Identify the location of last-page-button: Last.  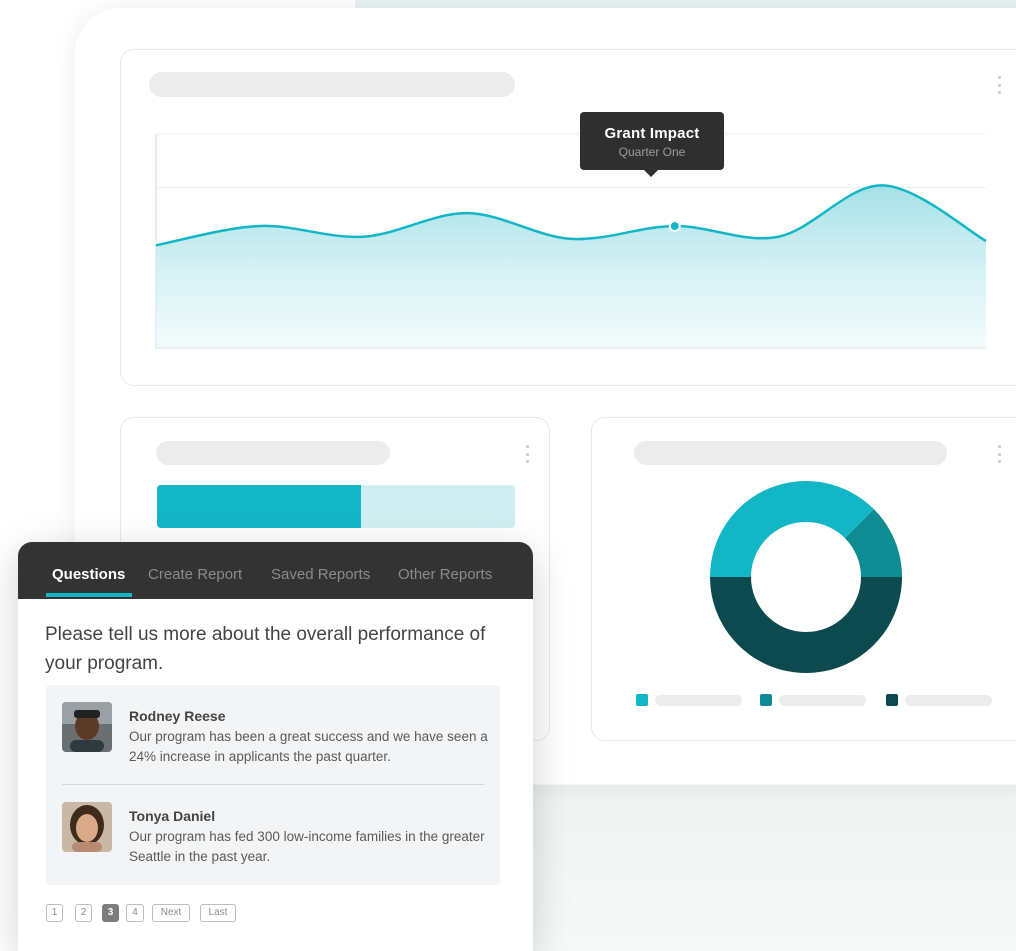
(218, 913).